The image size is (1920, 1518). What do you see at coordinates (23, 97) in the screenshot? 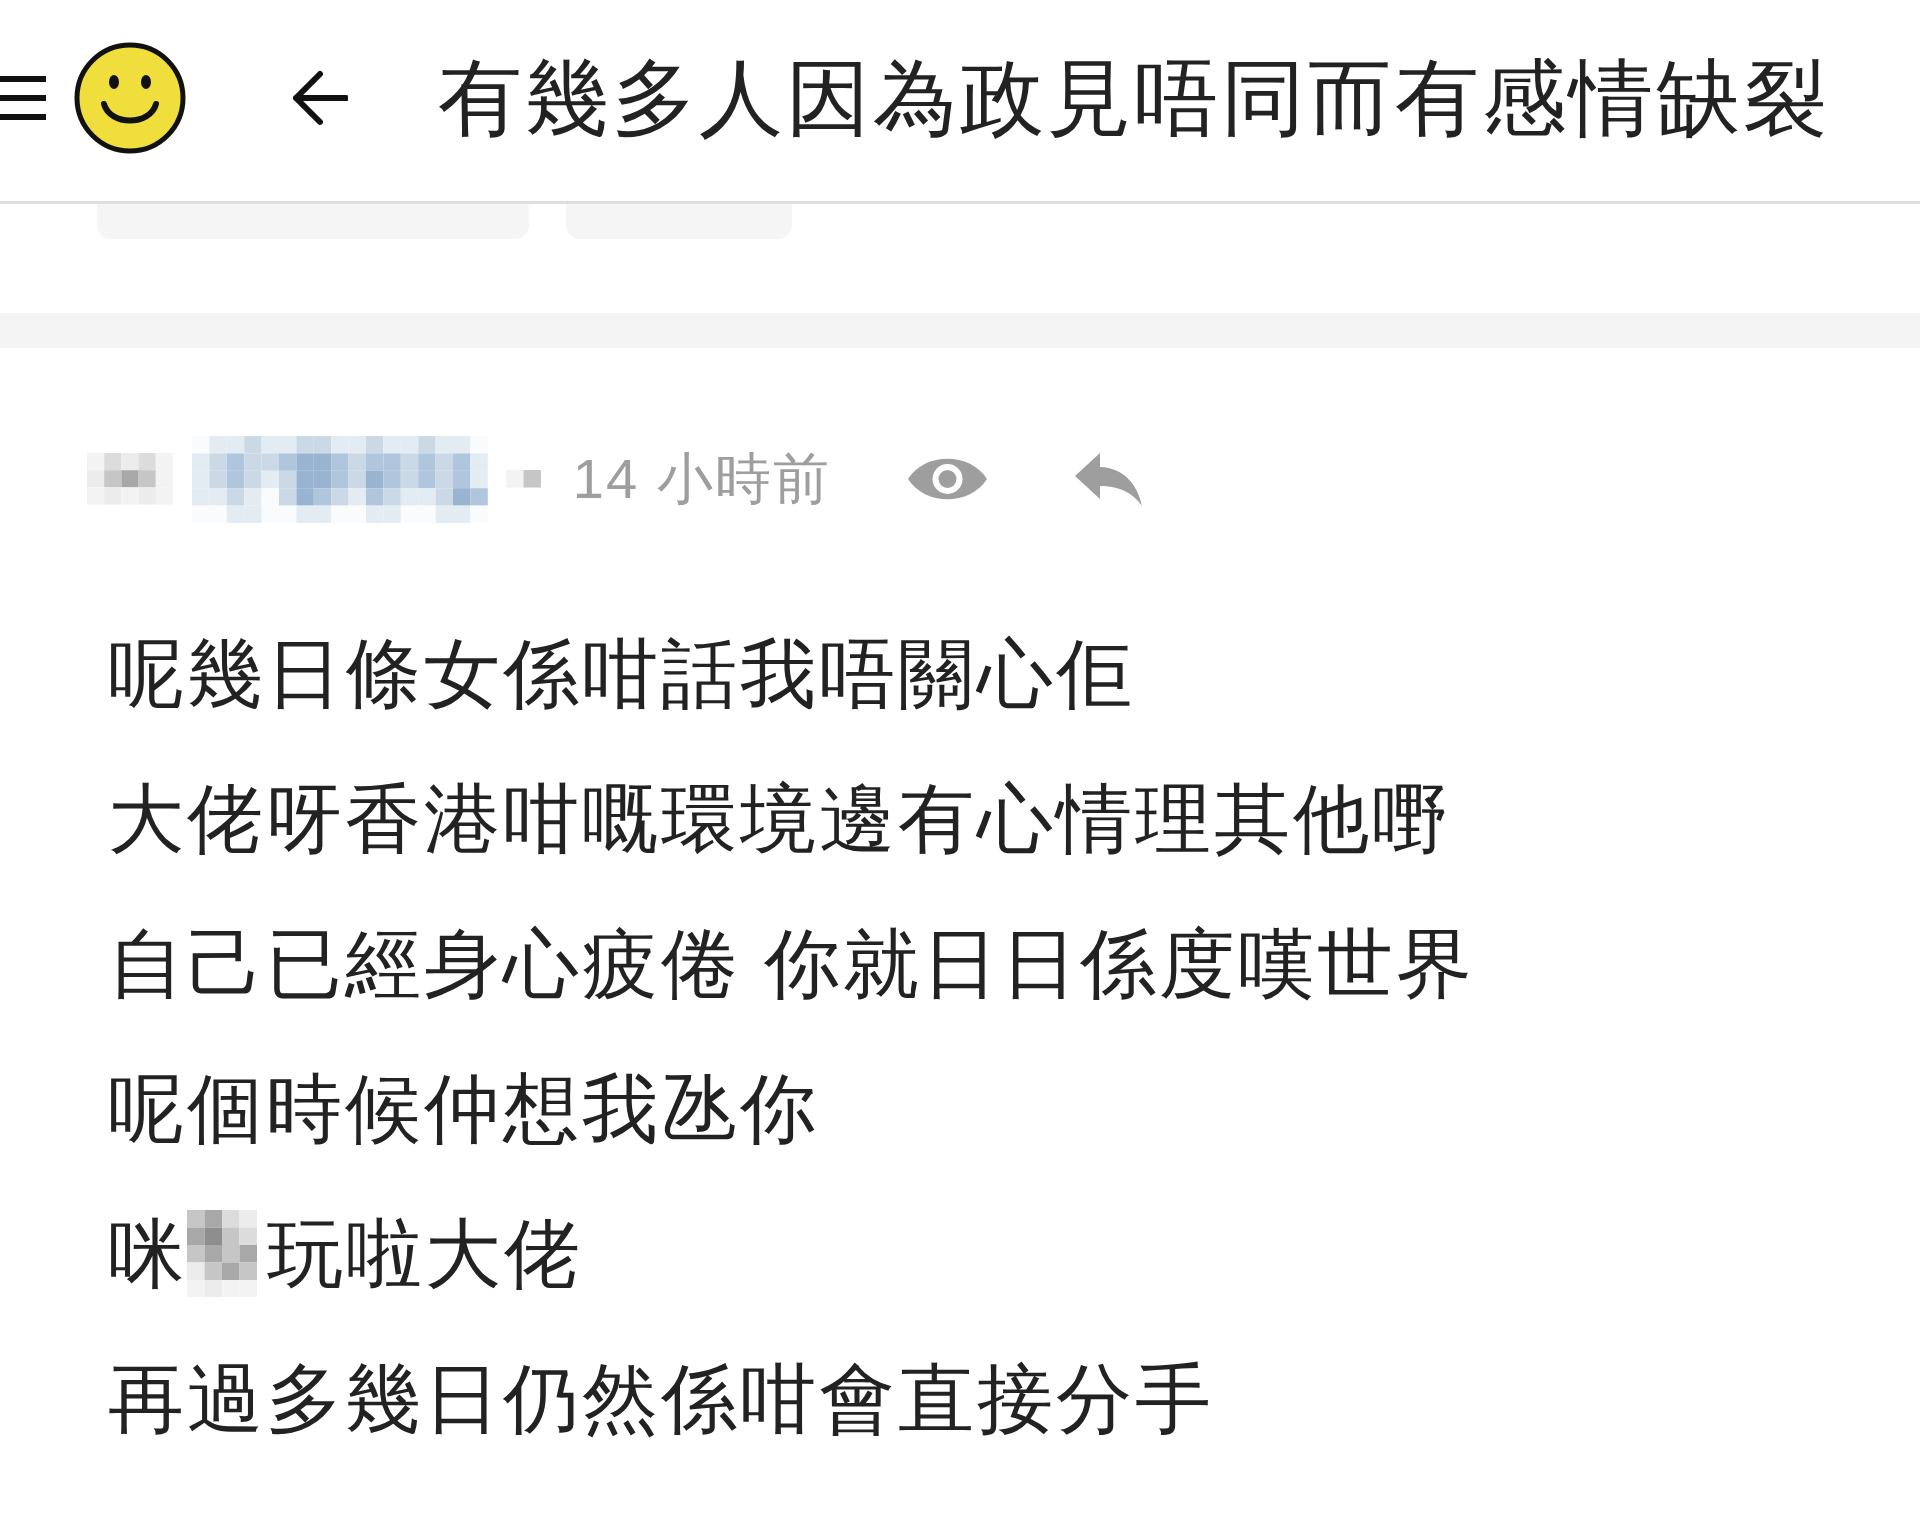
I see `menu-icon` at bounding box center [23, 97].